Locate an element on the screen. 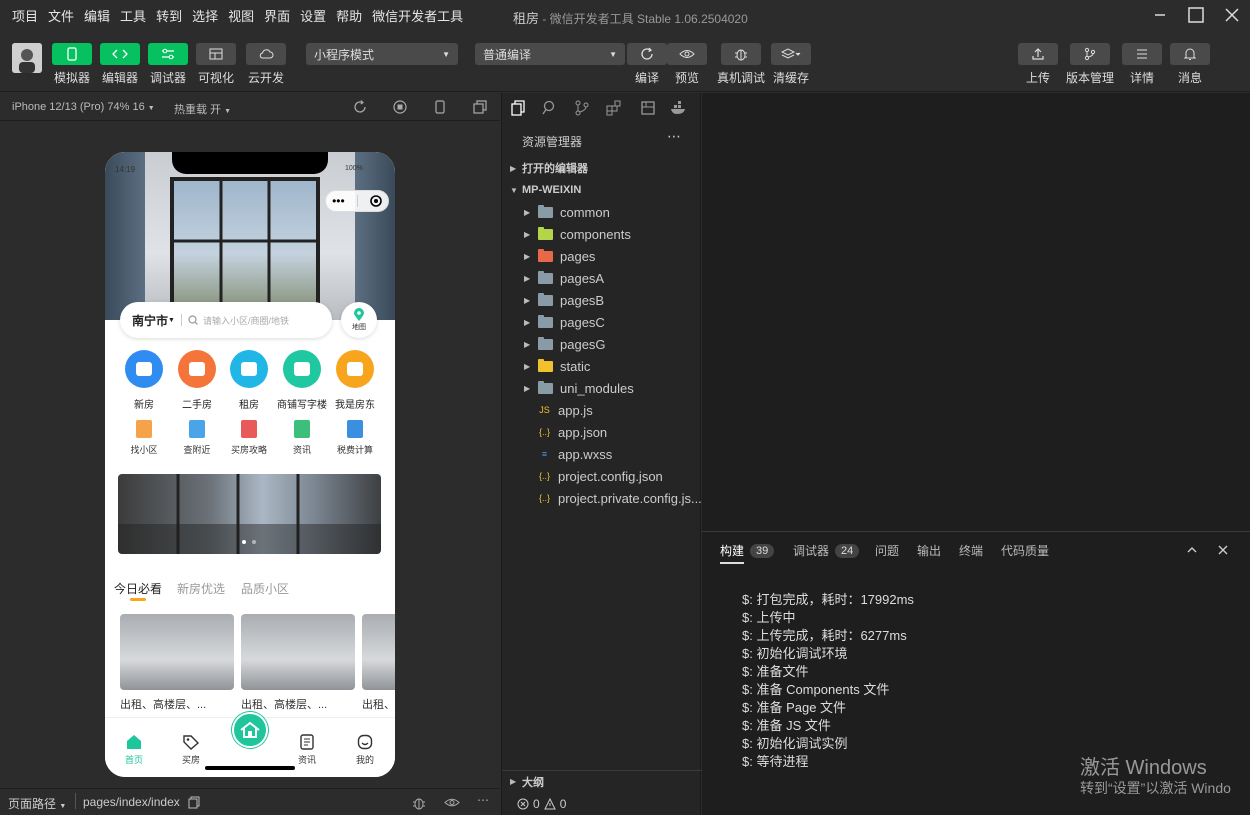  menu-item-7: 界面 is located at coordinates (277, 15).